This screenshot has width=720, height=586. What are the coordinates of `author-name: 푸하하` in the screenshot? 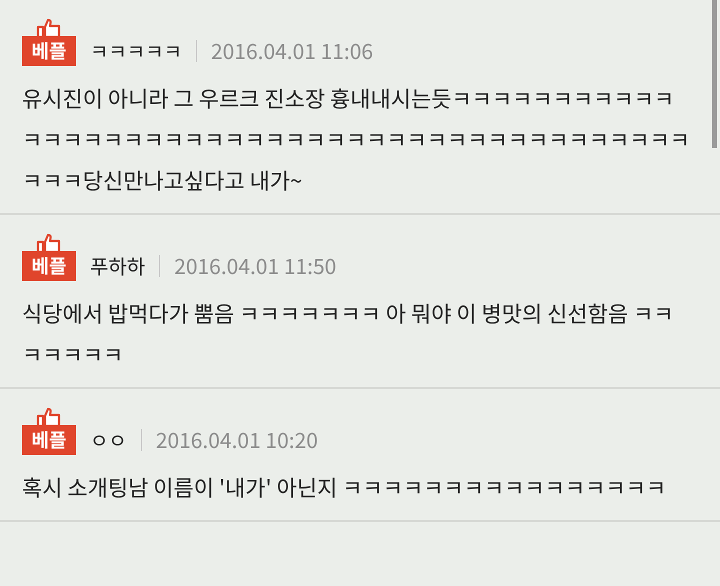 It's located at (118, 266).